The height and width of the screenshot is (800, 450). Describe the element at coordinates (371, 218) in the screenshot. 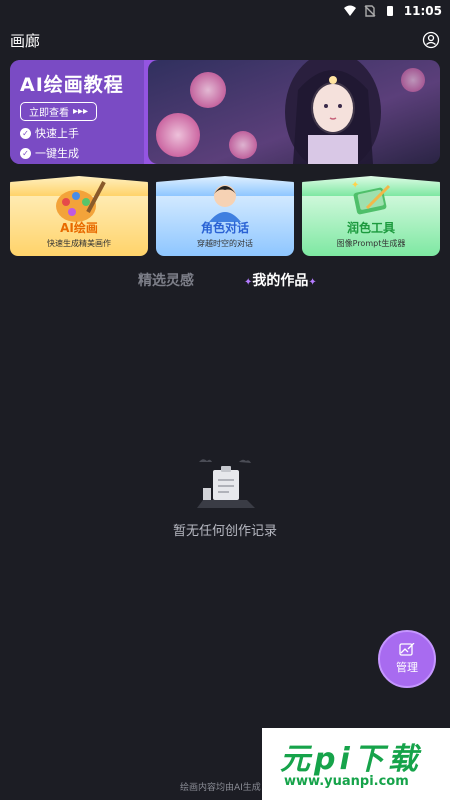

I see `polish-tool-card: ✦ 润色工具 图像Prompt生成器` at that location.